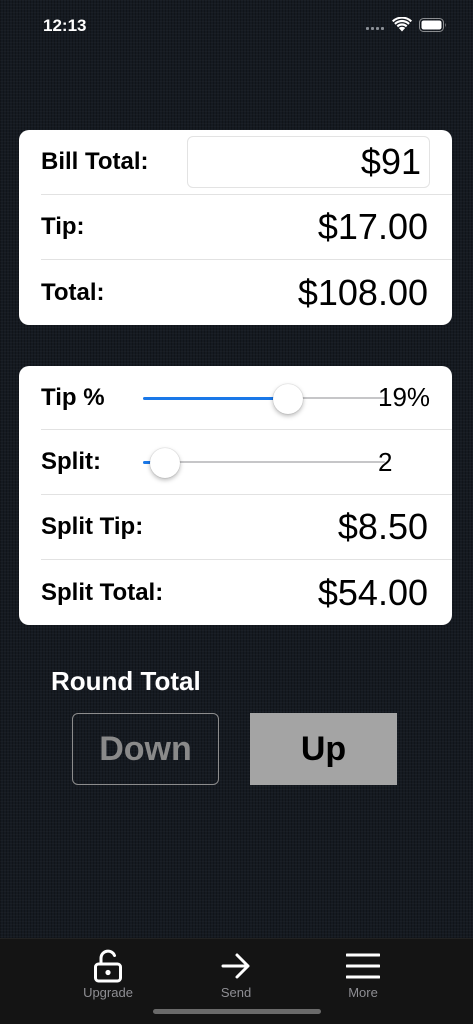  I want to click on total-amount: $108.00, so click(362, 292).